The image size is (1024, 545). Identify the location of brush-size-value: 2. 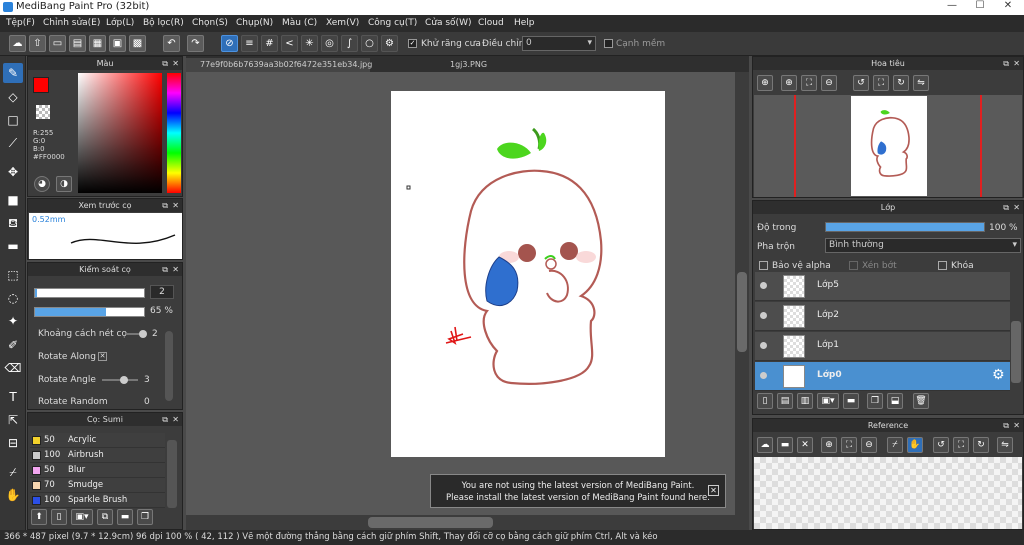
(162, 292).